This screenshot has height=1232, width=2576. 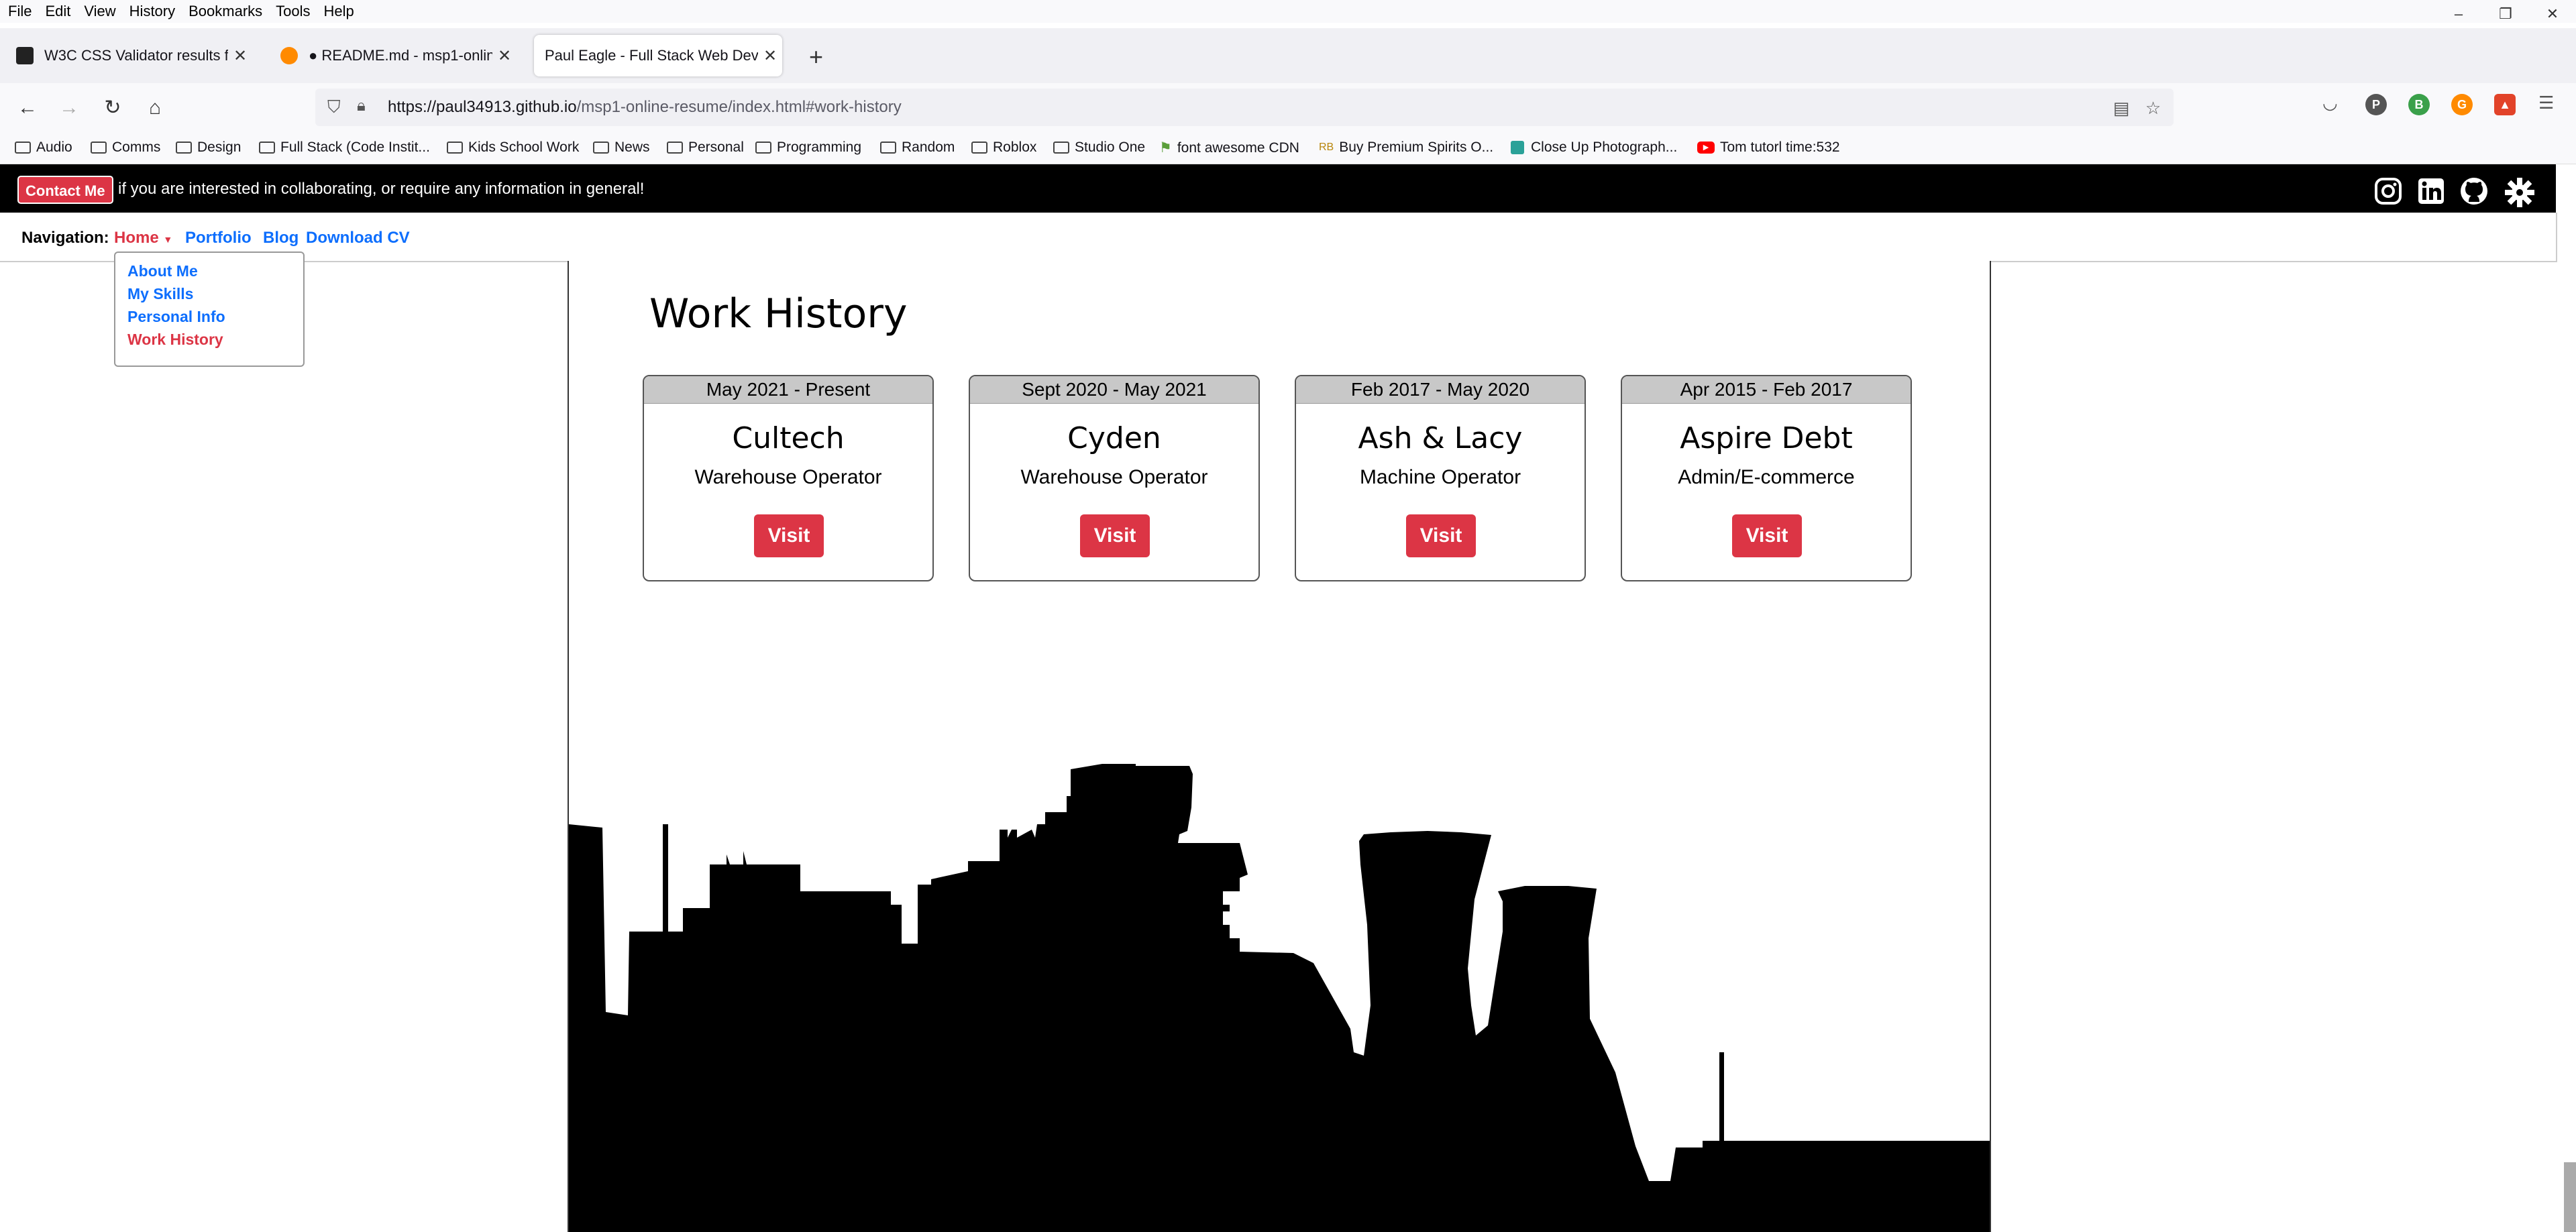 I want to click on bookmark-kids-school-work: Kids School Work, so click(x=513, y=147).